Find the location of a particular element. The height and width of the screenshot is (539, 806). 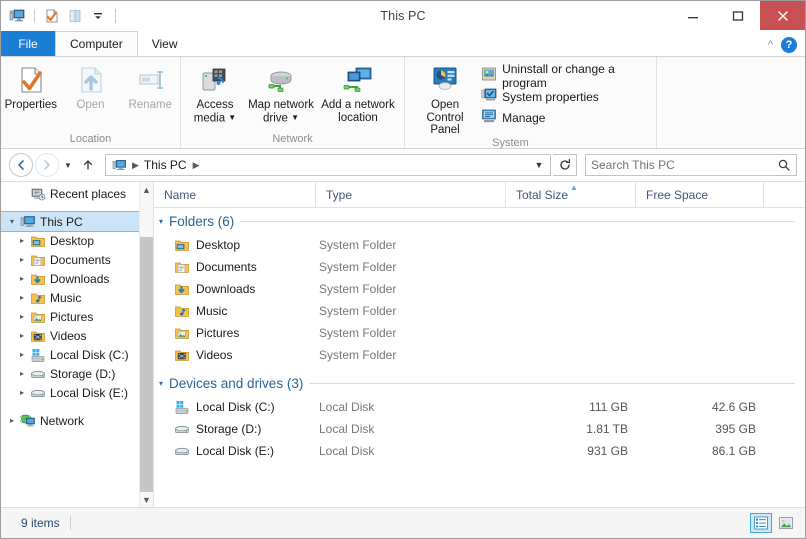

row-name-label: Documents is located at coordinates (226, 267).